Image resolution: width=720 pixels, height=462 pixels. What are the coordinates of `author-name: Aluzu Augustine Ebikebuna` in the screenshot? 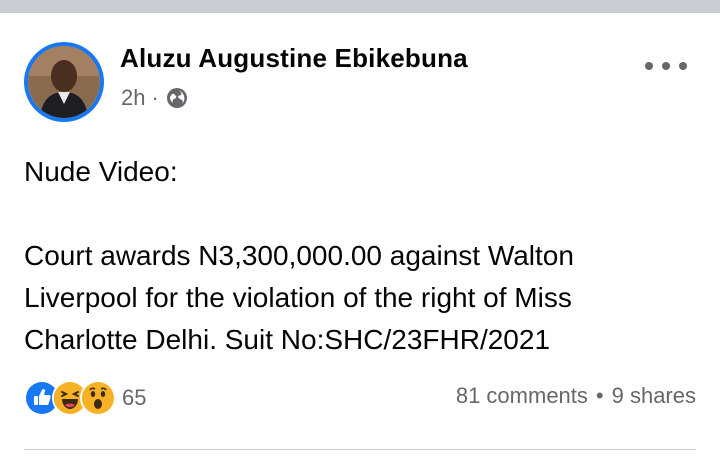 It's located at (294, 58).